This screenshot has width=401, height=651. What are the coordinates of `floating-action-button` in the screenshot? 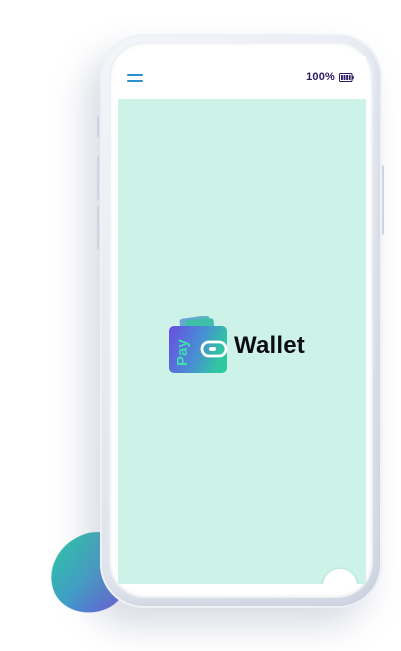 It's located at (340, 576).